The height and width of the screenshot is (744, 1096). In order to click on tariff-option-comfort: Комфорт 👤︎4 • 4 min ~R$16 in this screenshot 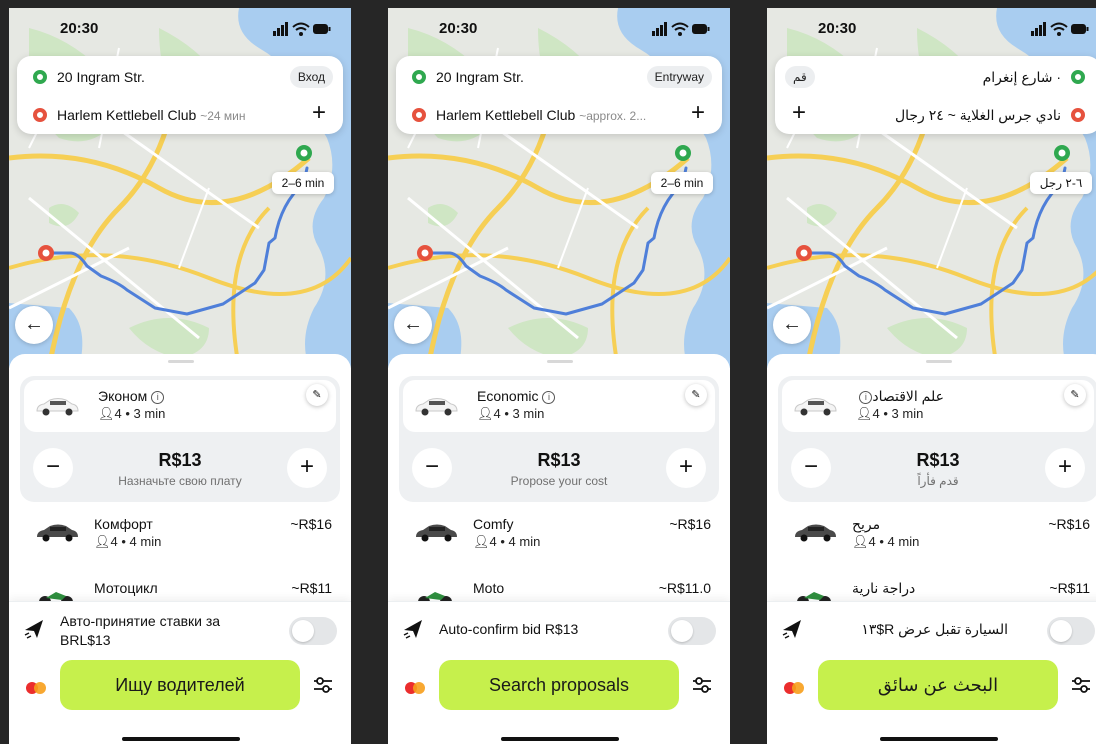, I will do `click(180, 535)`.